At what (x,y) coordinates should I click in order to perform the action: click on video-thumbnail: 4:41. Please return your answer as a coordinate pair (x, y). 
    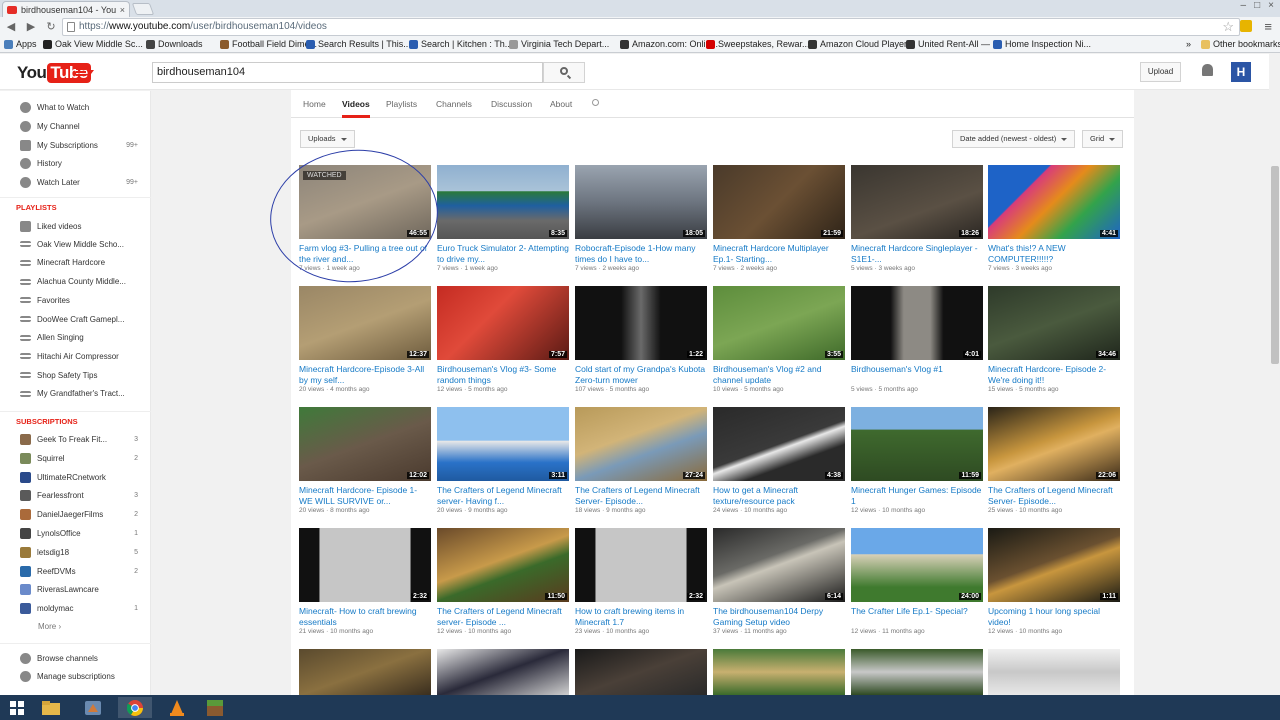
    Looking at the image, I should click on (1054, 202).